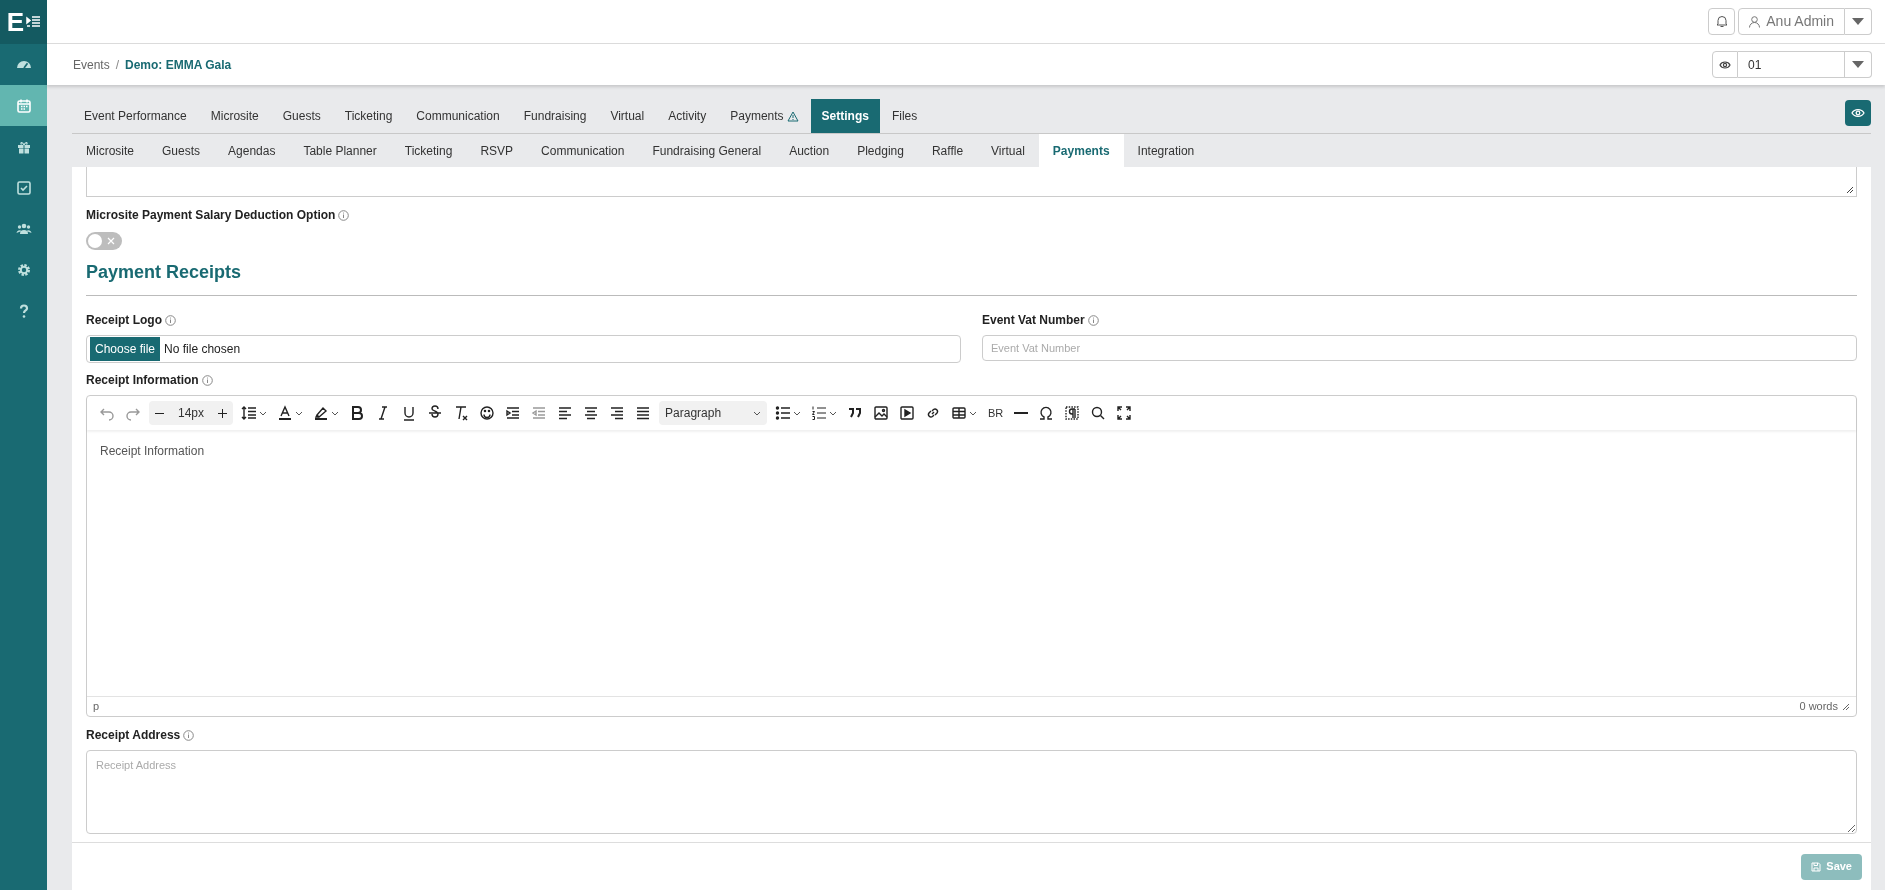 This screenshot has width=1885, height=890. What do you see at coordinates (947, 150) in the screenshot?
I see `subtab: Raffle` at bounding box center [947, 150].